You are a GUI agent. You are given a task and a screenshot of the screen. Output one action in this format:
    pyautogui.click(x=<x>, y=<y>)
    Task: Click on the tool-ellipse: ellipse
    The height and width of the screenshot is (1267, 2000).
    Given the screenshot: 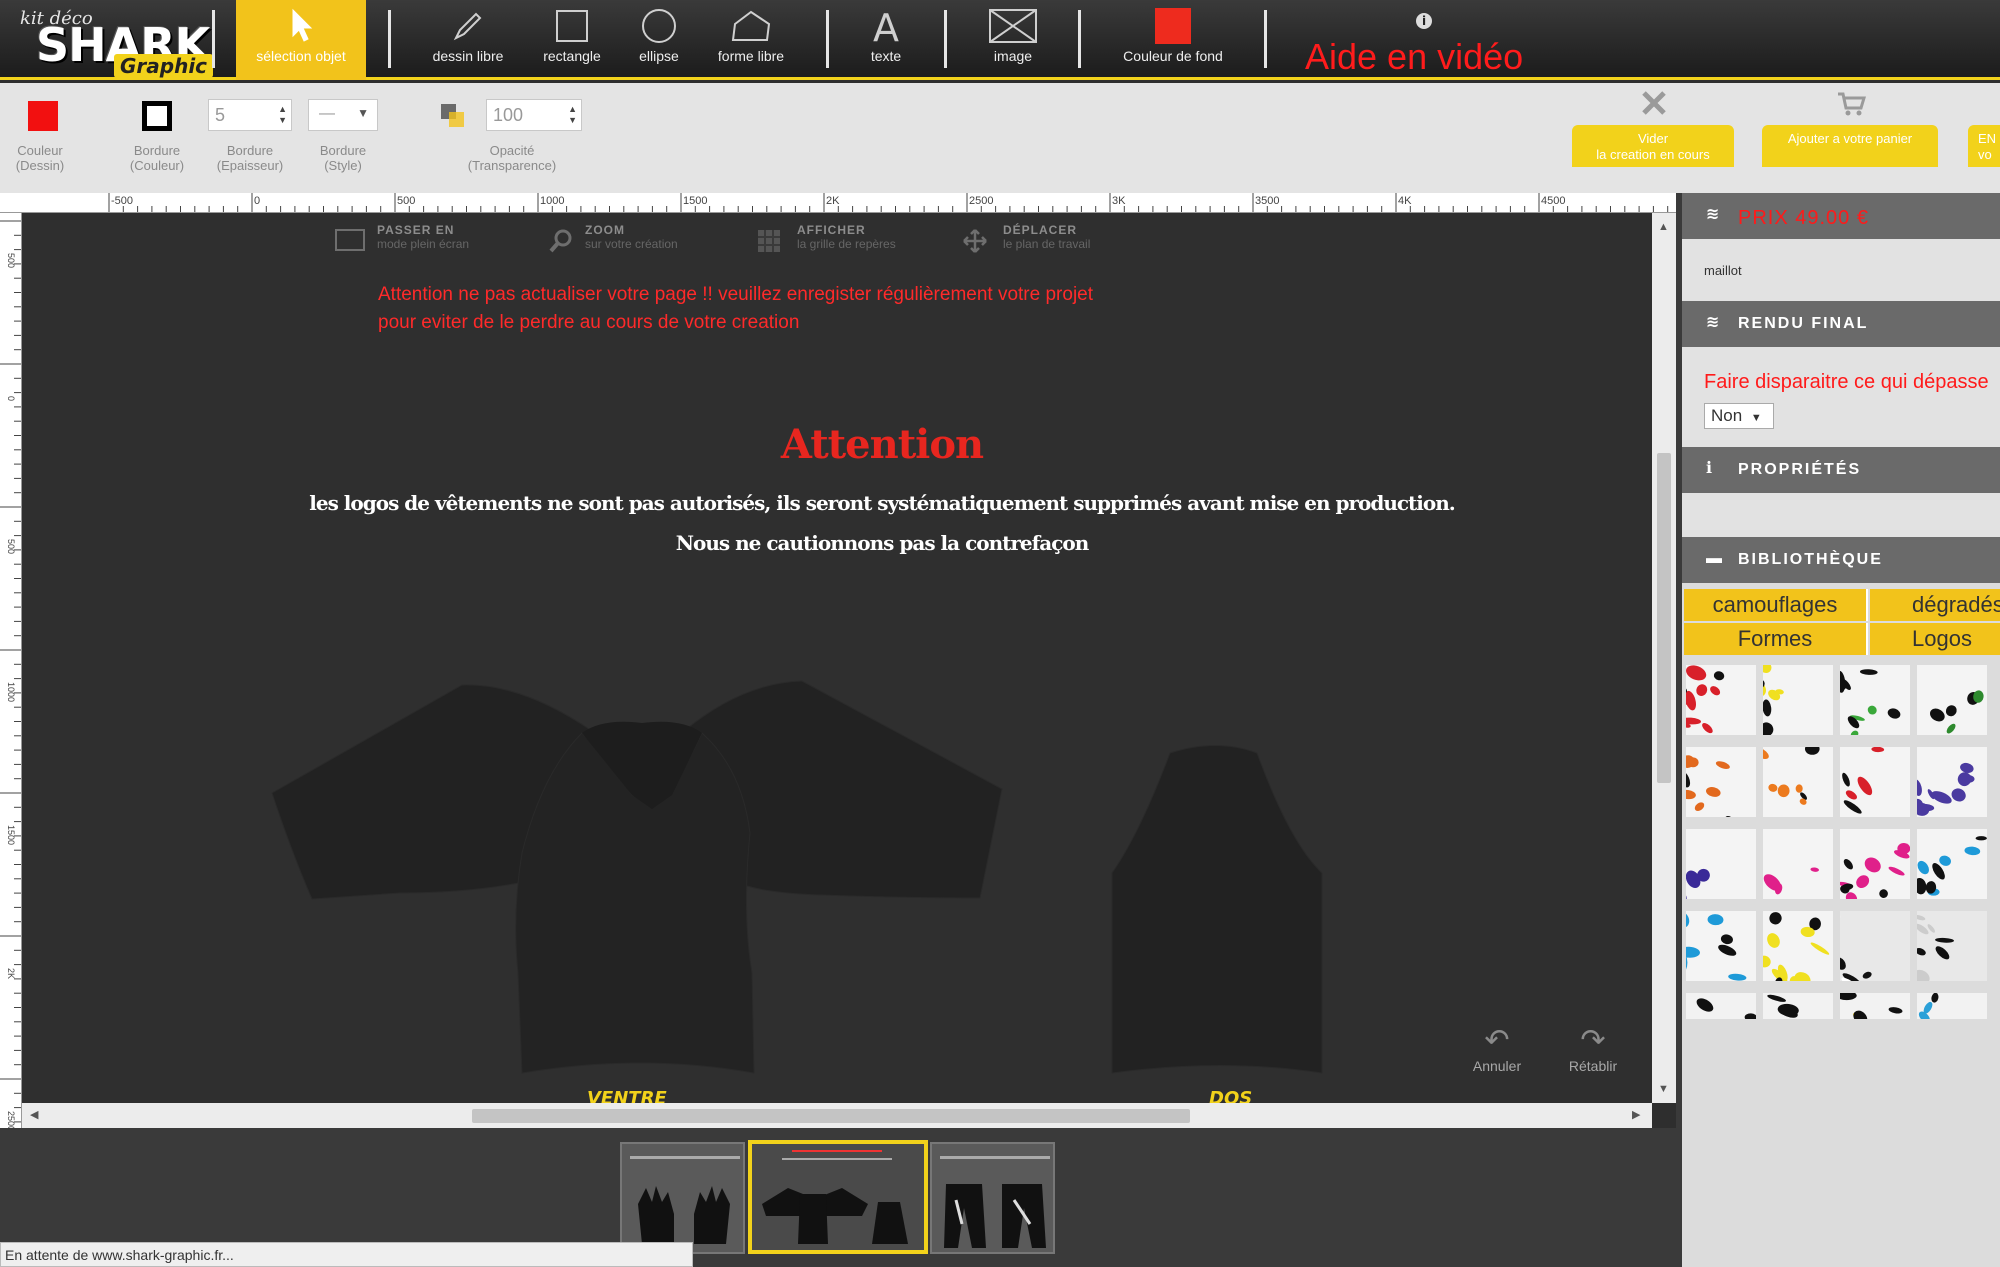 What is the action you would take?
    pyautogui.click(x=659, y=40)
    